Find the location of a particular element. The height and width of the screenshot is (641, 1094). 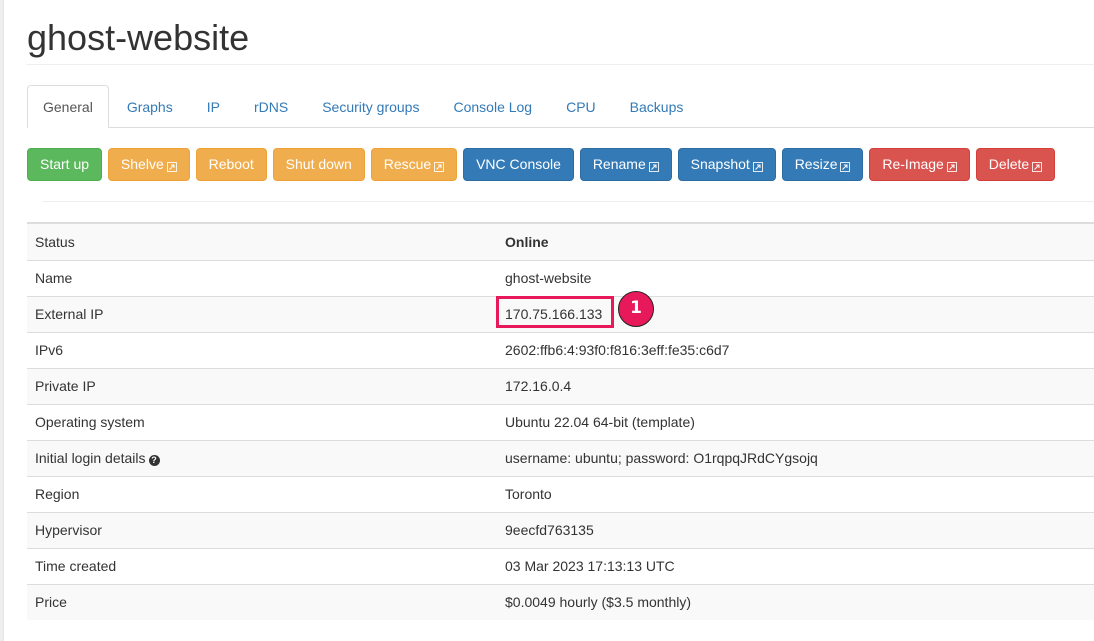

rescue-label: Rescue is located at coordinates (407, 164).